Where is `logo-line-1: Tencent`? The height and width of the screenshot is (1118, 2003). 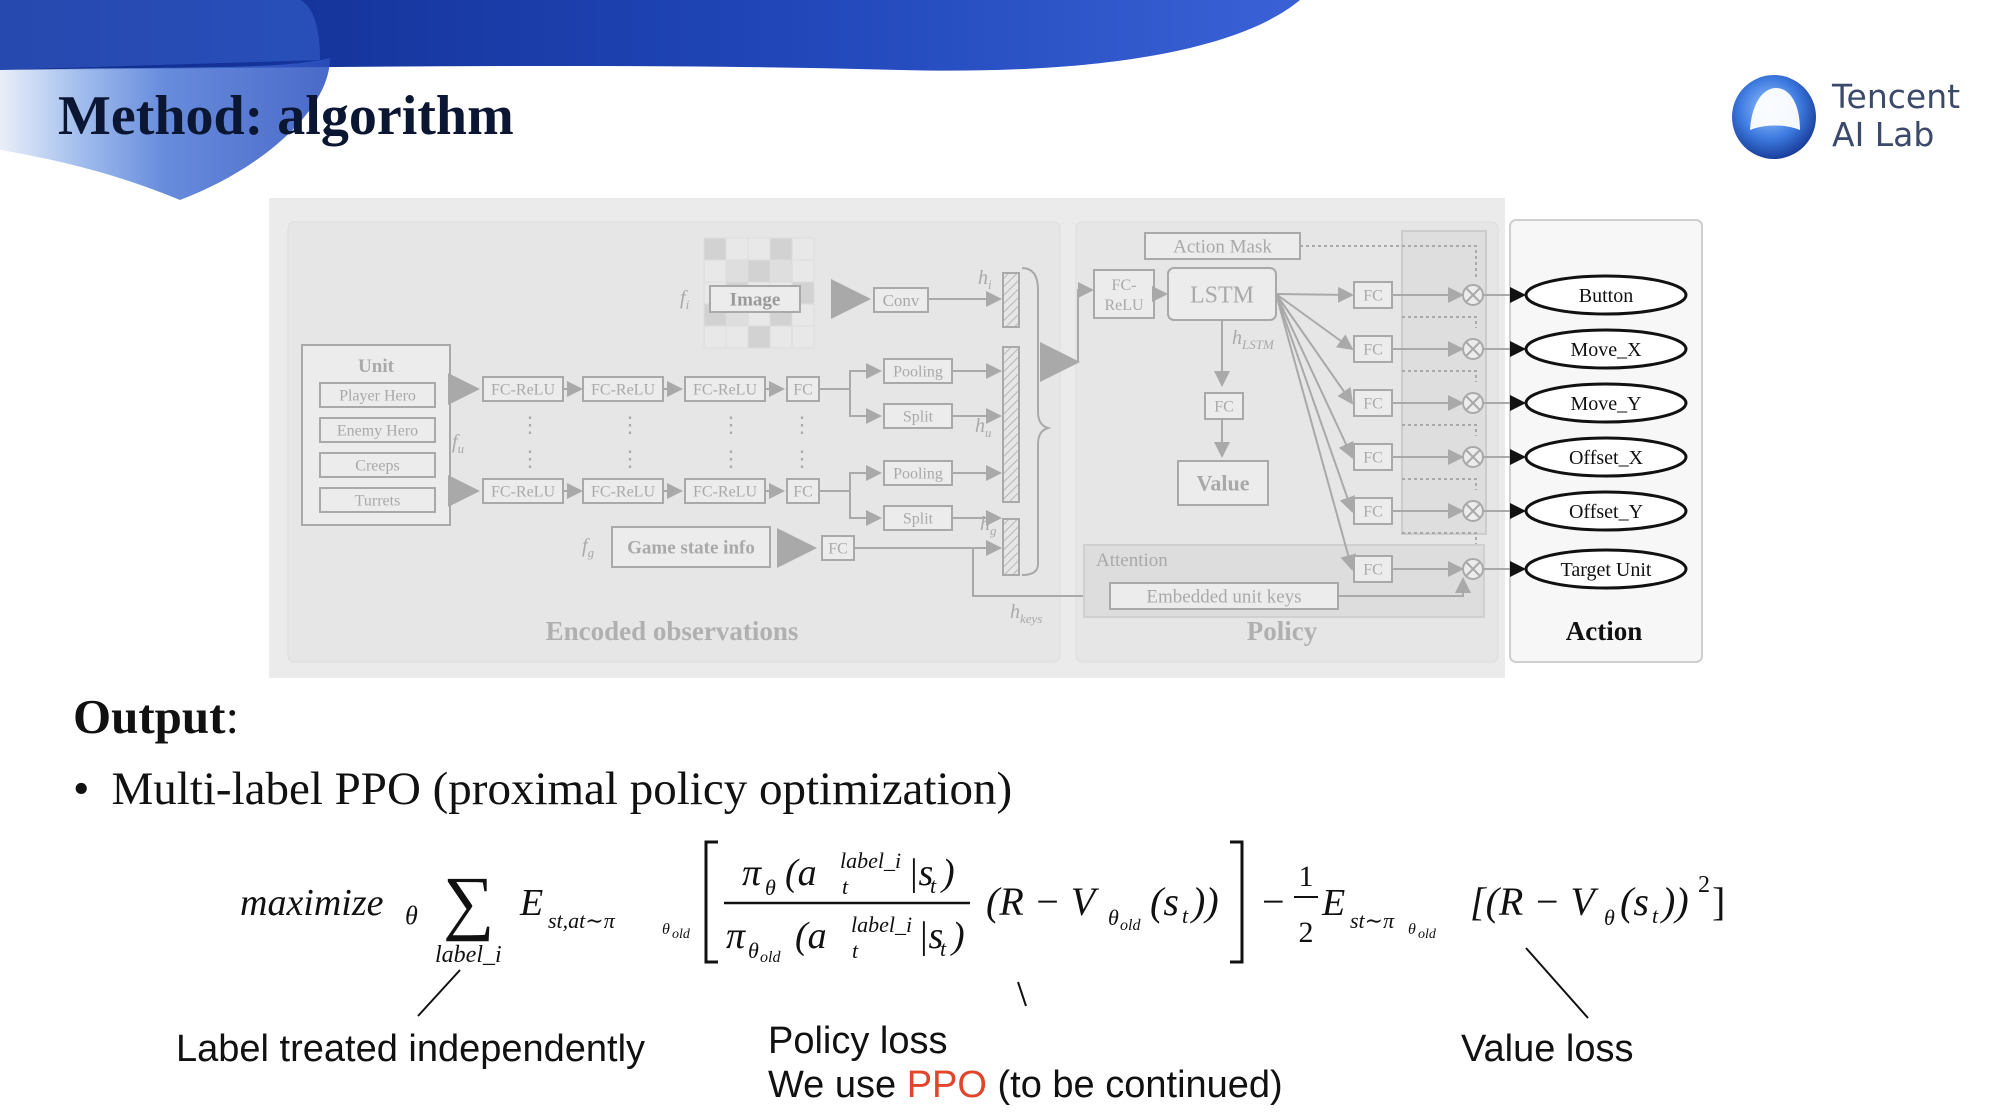
logo-line-1: Tencent is located at coordinates (1896, 96).